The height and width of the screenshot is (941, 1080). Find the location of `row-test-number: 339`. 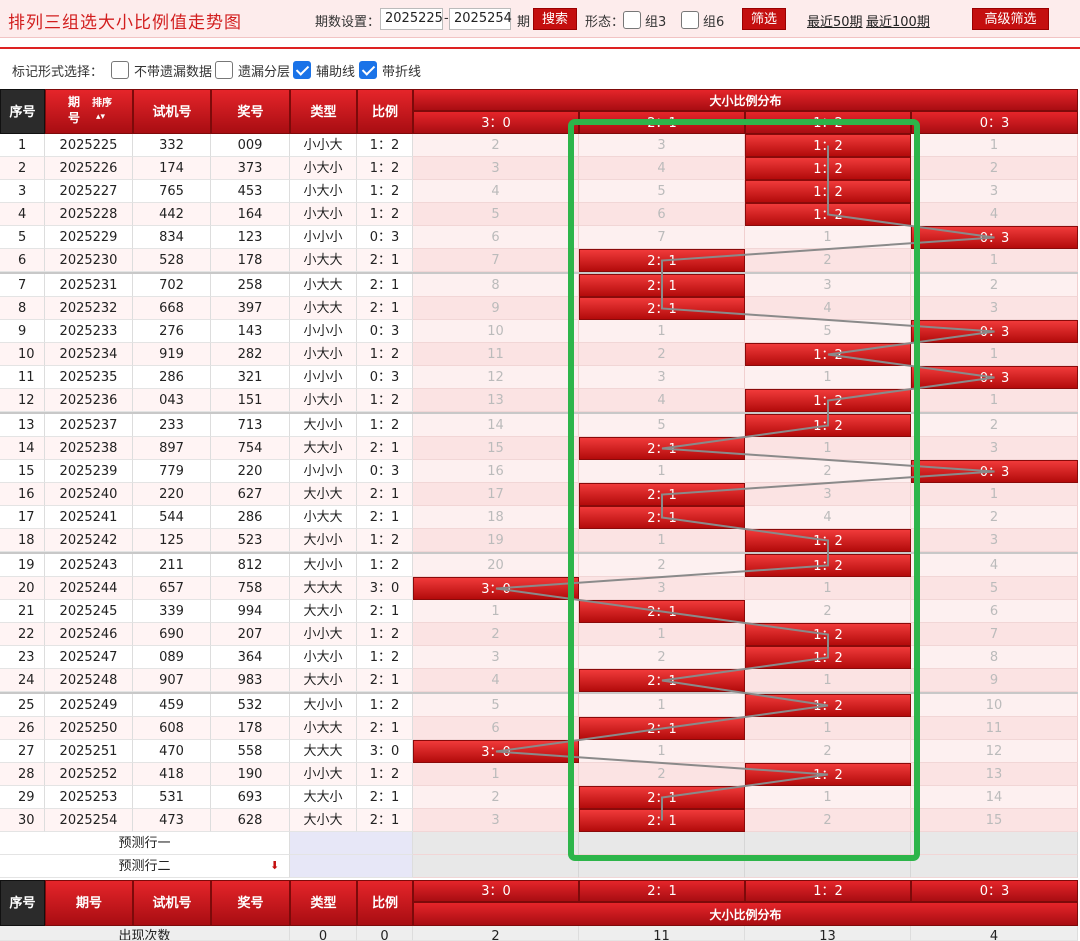

row-test-number: 339 is located at coordinates (172, 611).